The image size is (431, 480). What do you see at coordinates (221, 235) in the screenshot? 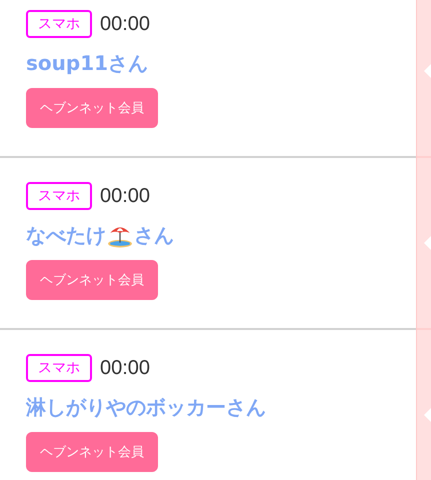
I see `user-name: なべたけ さん` at bounding box center [221, 235].